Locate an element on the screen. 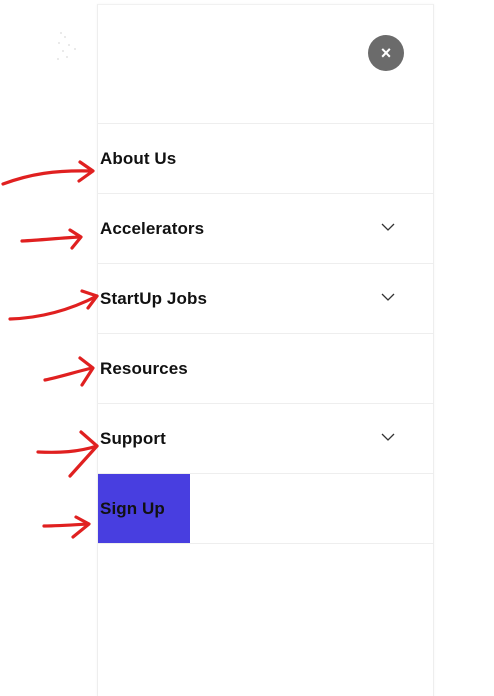  menu-item-accelerators: Accelerators is located at coordinates (265, 229).